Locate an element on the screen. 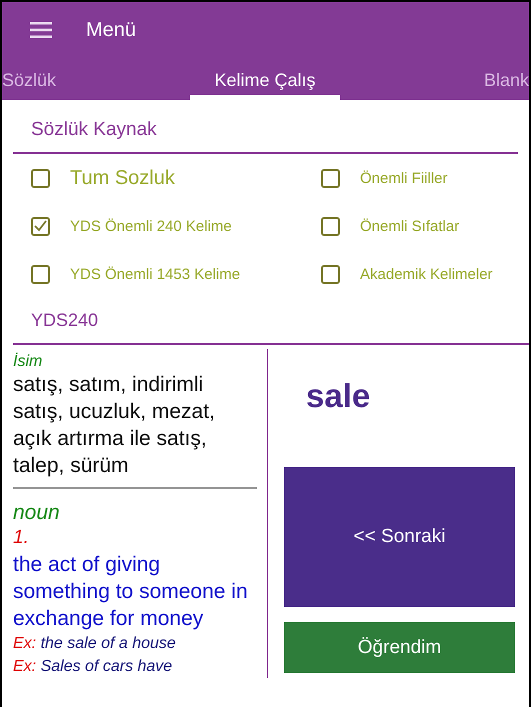  option-label: Tum Sozluk is located at coordinates (122, 178).